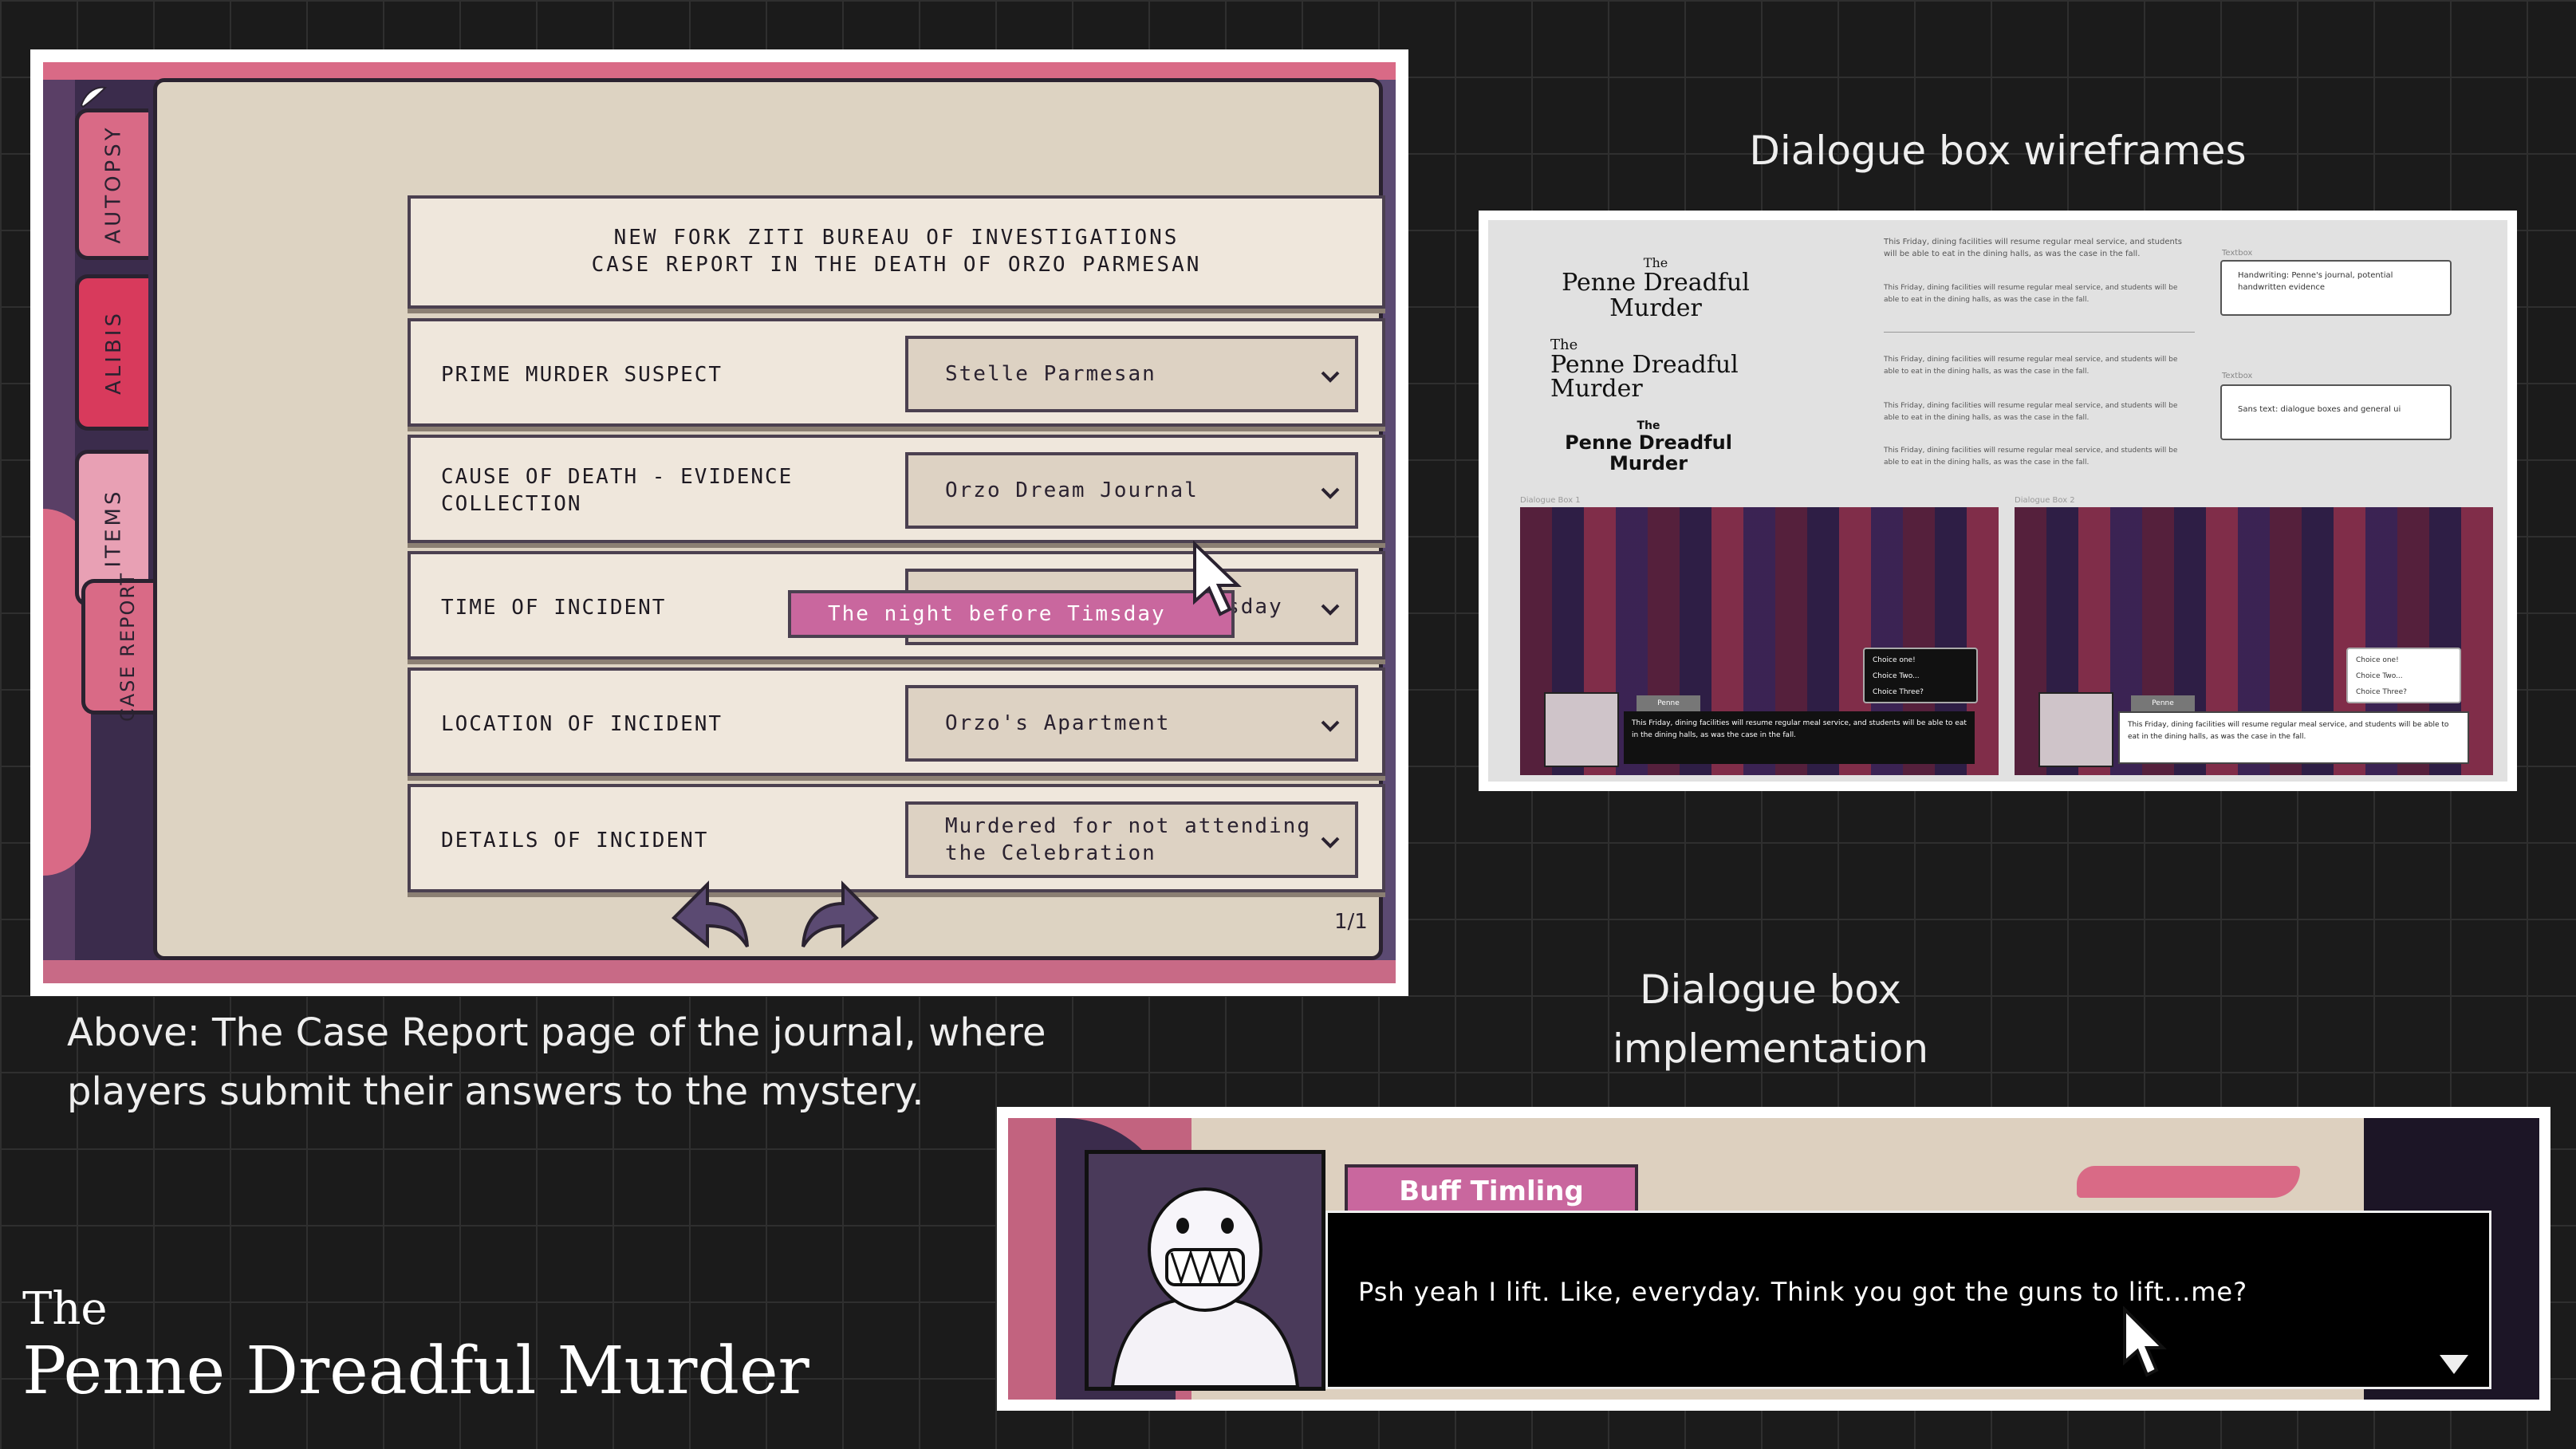 The width and height of the screenshot is (2576, 1449). I want to click on textbox-spec-sans: Sans text: dialogue boxes and general ui, so click(2336, 412).